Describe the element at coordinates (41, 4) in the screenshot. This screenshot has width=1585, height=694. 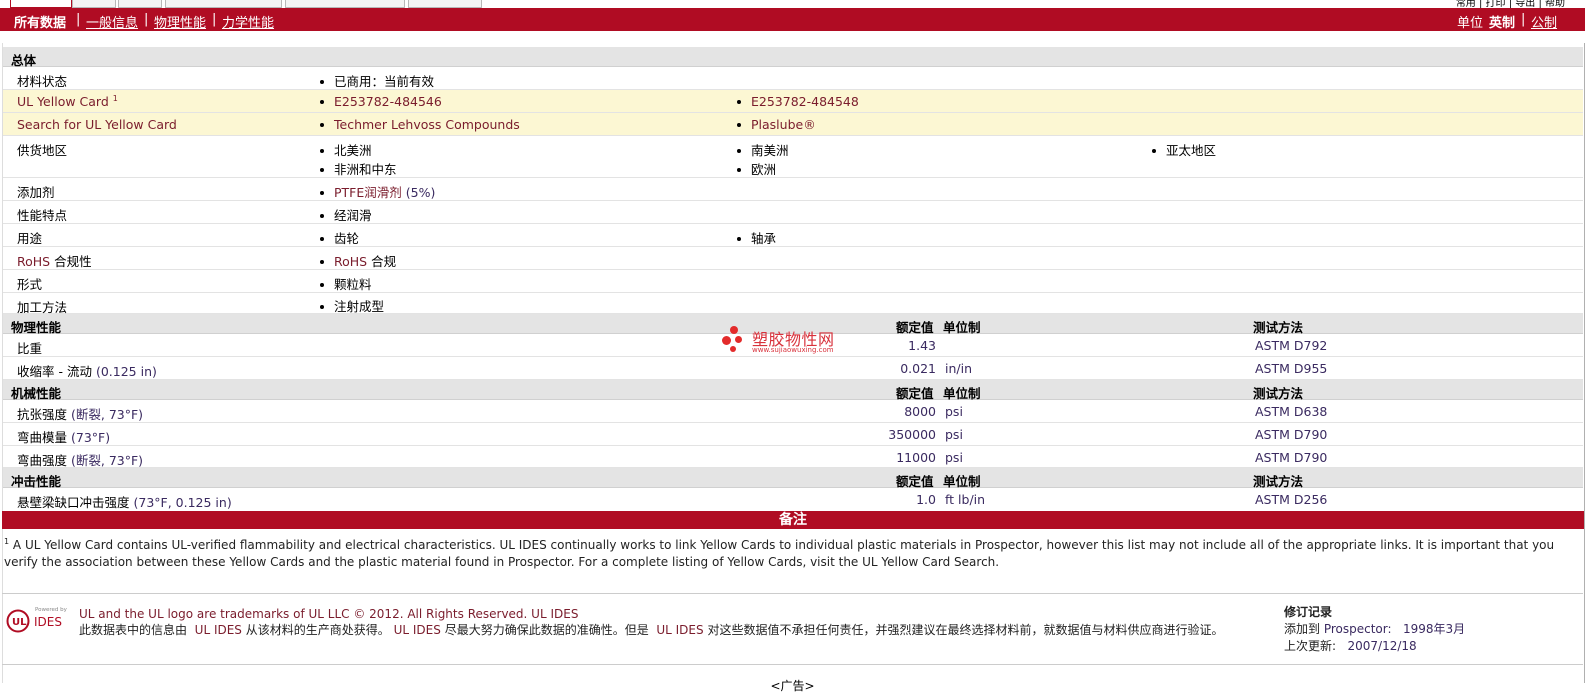
I see `tab-datasheet` at that location.